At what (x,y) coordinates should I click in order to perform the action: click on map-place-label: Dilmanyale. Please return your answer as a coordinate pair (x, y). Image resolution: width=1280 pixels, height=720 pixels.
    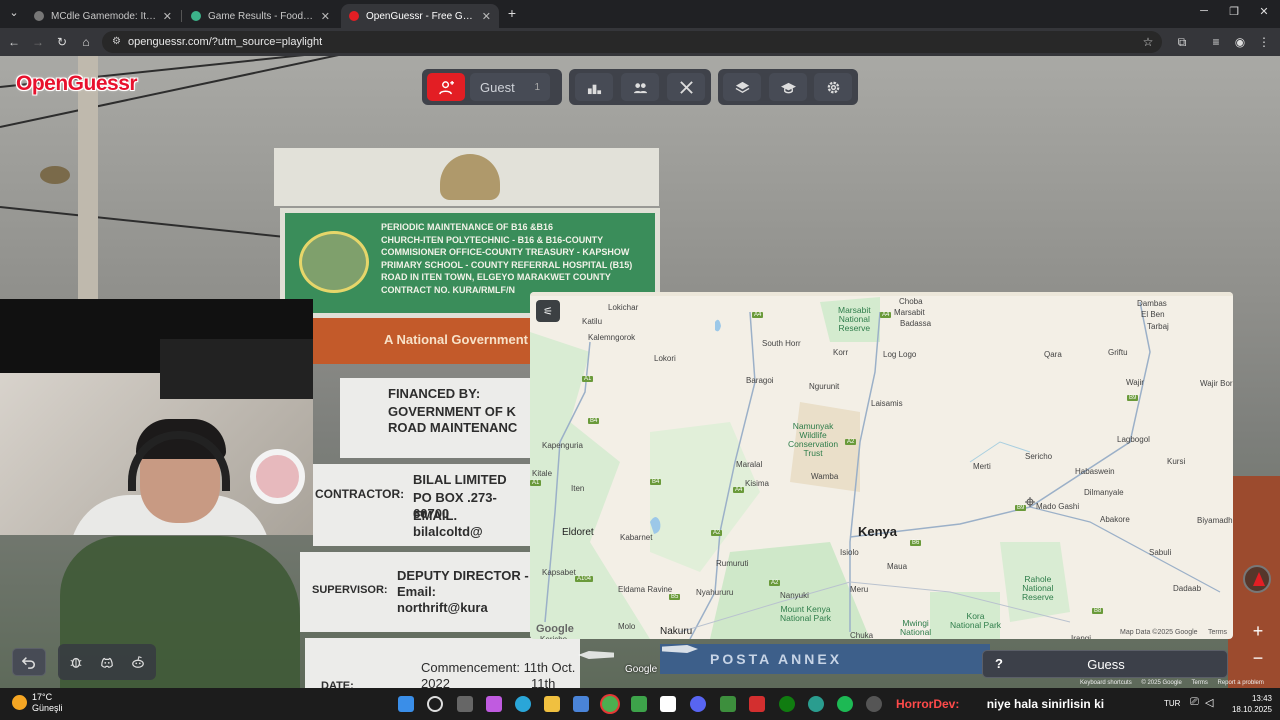
    Looking at the image, I should click on (1104, 492).